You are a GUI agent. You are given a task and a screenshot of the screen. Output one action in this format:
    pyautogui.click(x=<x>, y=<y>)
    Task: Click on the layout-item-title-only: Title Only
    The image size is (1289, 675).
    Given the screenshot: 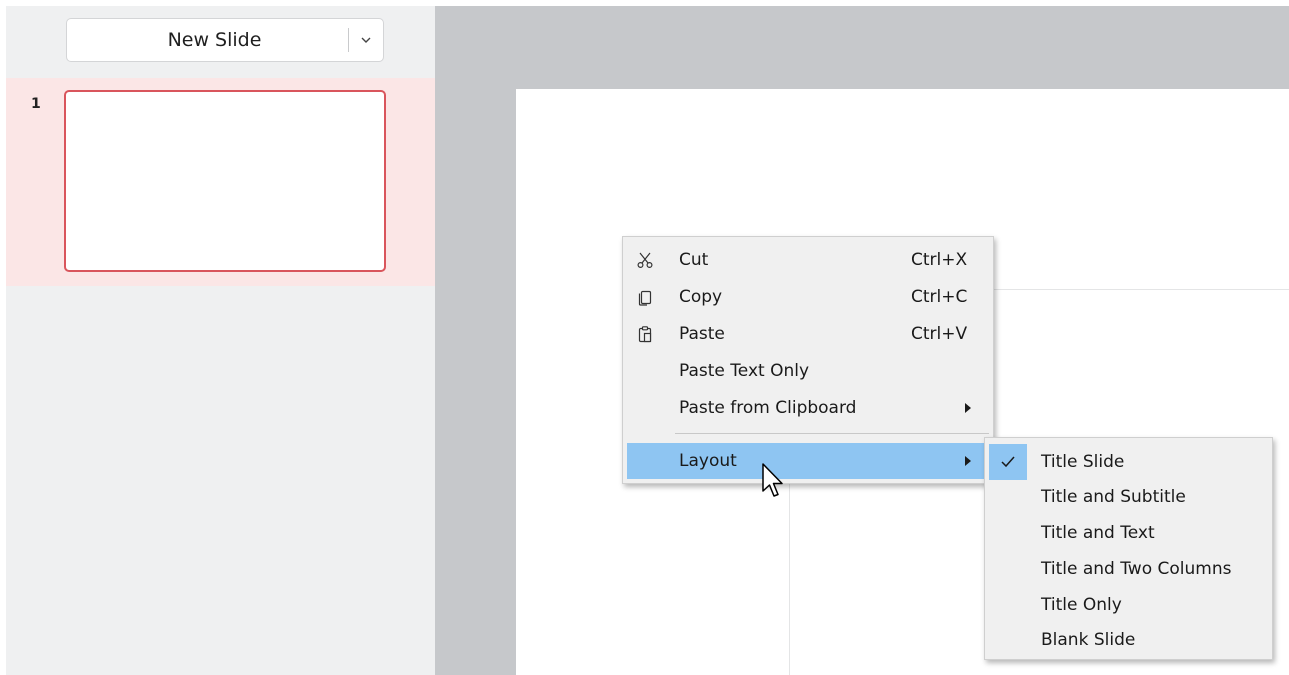 What is the action you would take?
    pyautogui.click(x=1128, y=605)
    